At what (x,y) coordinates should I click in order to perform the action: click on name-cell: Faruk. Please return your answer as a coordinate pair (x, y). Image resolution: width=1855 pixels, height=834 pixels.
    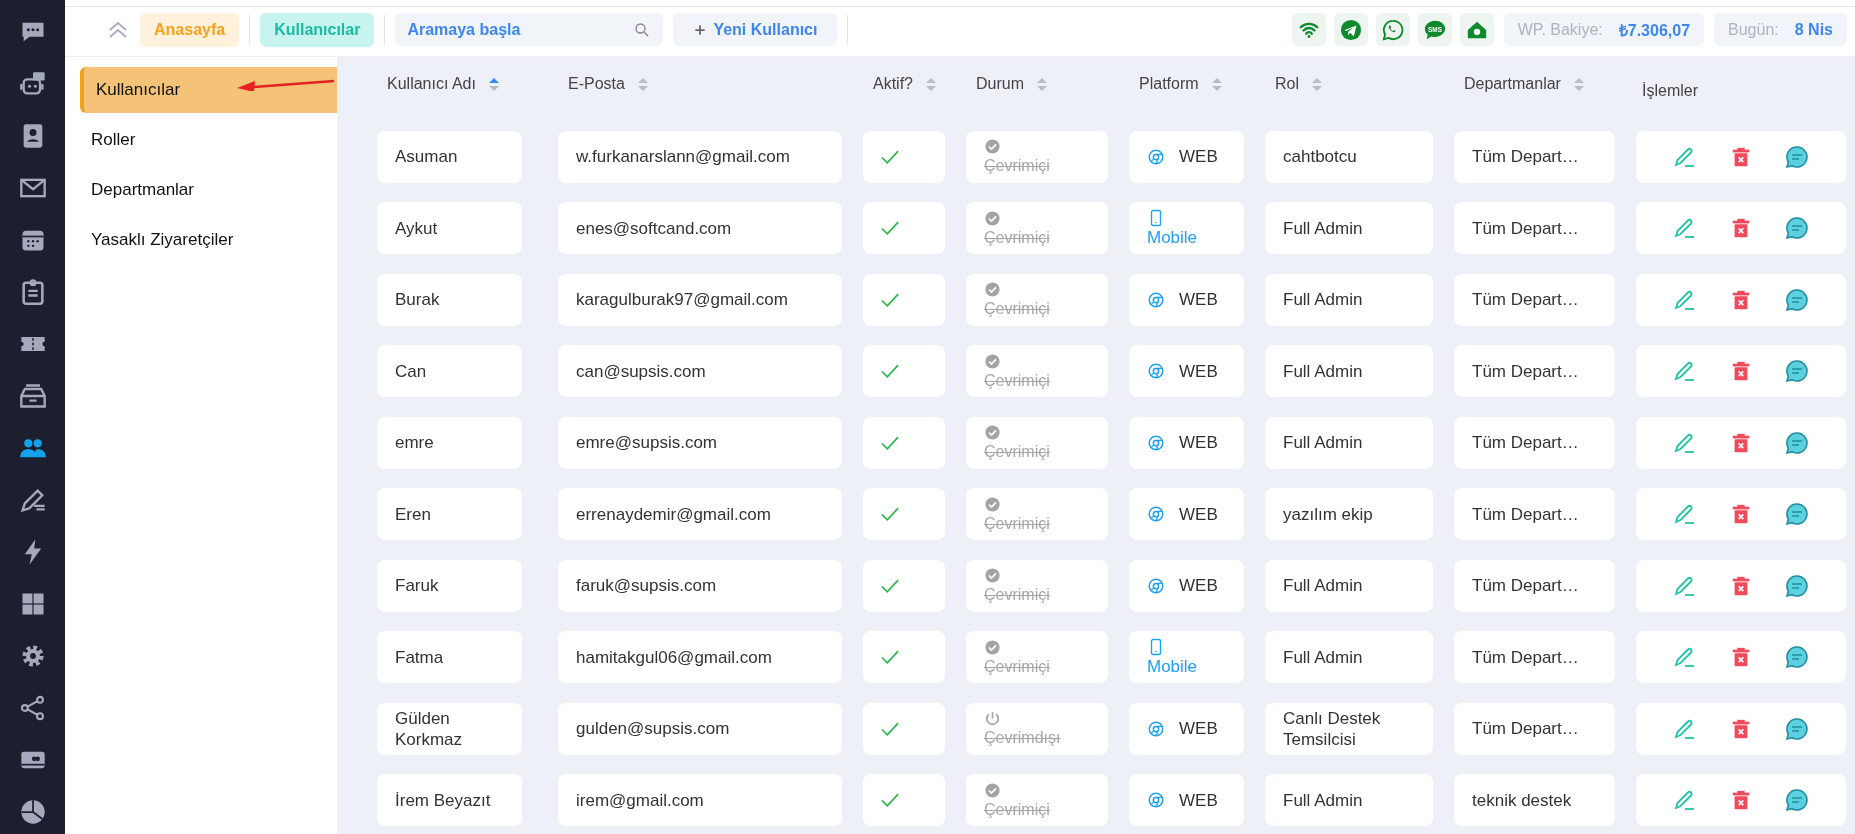
    Looking at the image, I should click on (449, 585).